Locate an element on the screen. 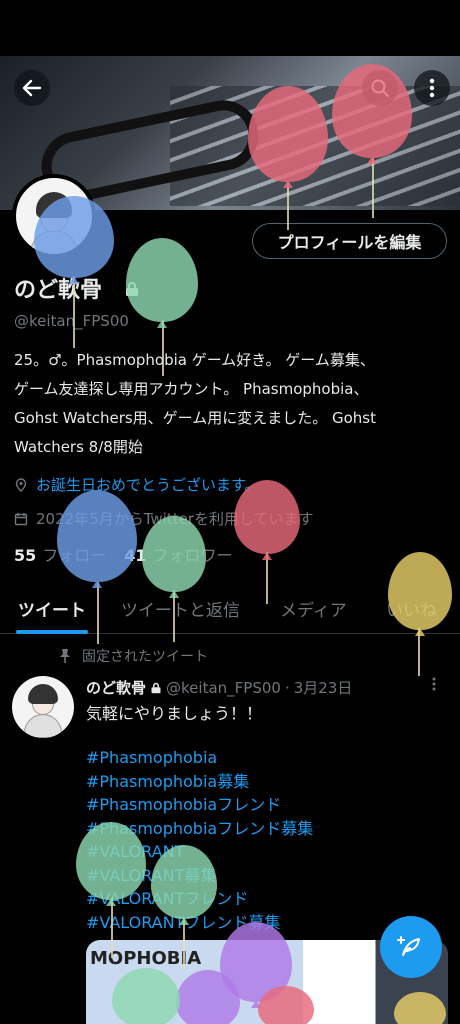 The height and width of the screenshot is (1024, 460). tweet-header: のど軟骨 @keitan_FPS00 · 3月23日 is located at coordinates (219, 687).